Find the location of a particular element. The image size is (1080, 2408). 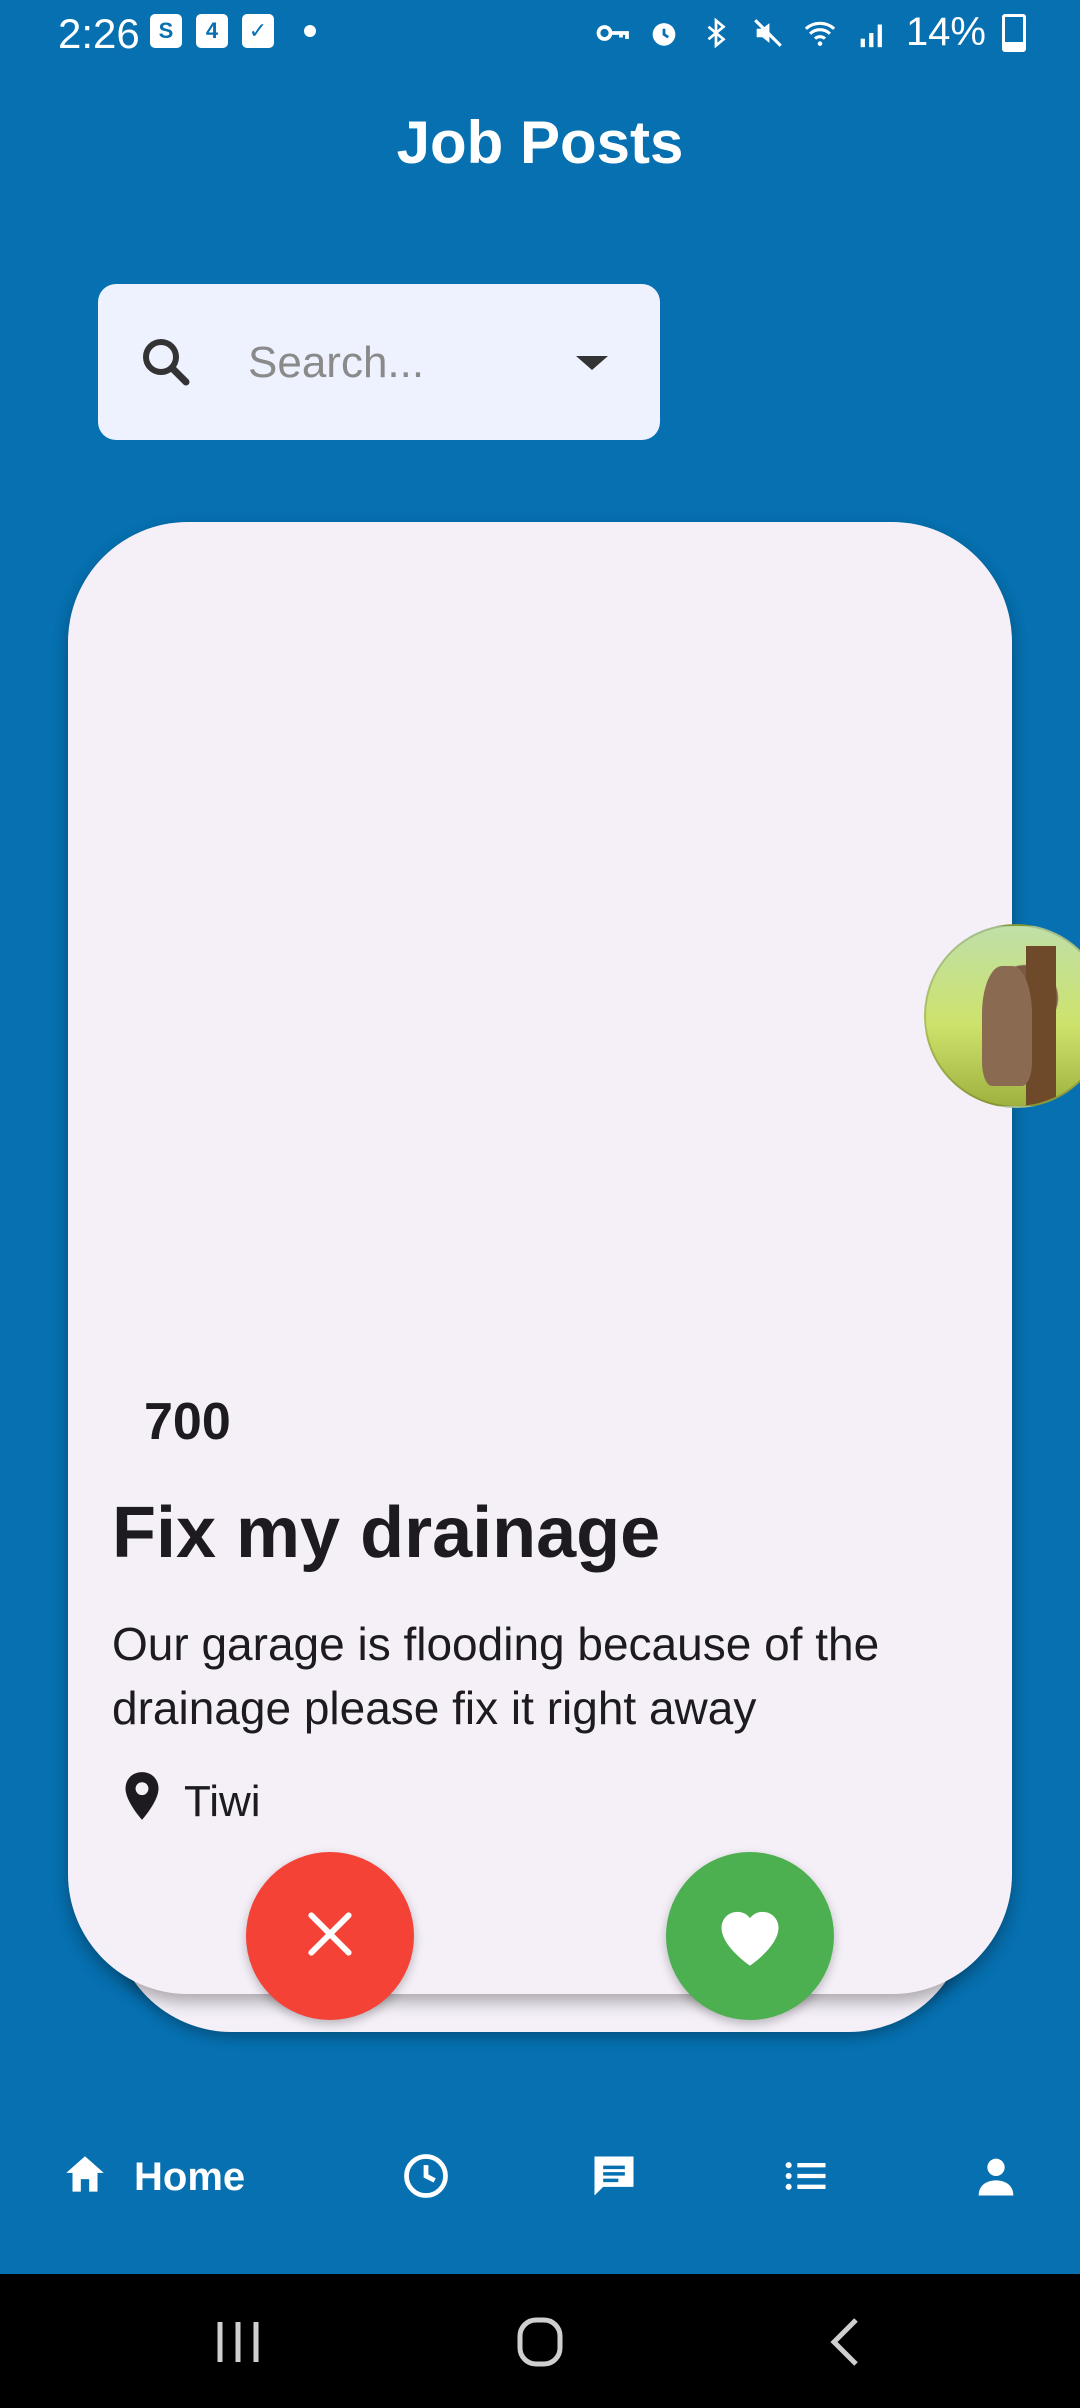

chat-icon is located at coordinates (614, 2178).